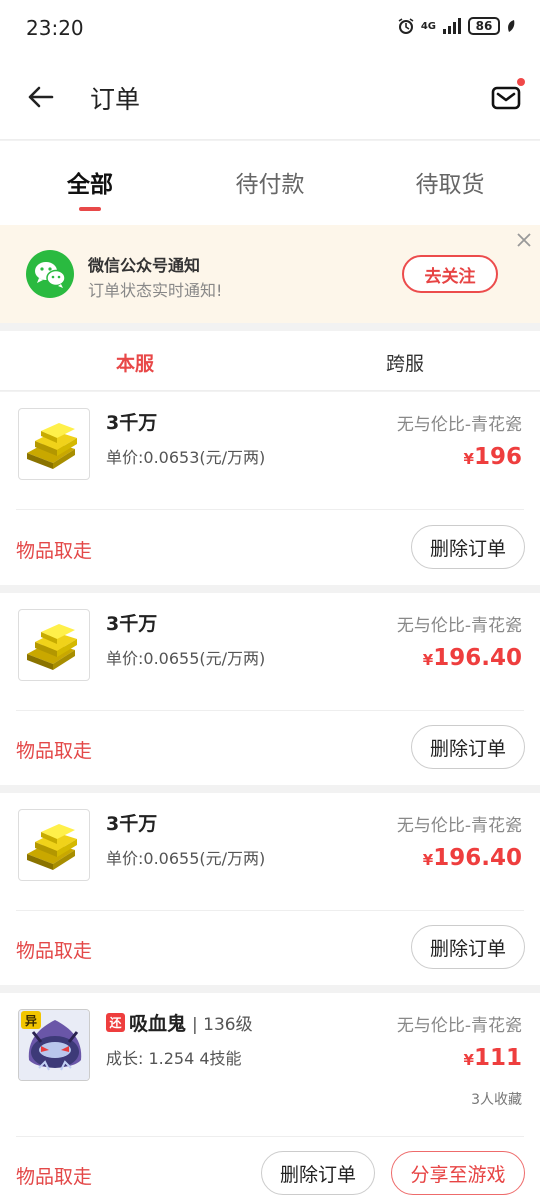  What do you see at coordinates (496, 1100) in the screenshot?
I see `favorites-count: 3人收藏` at bounding box center [496, 1100].